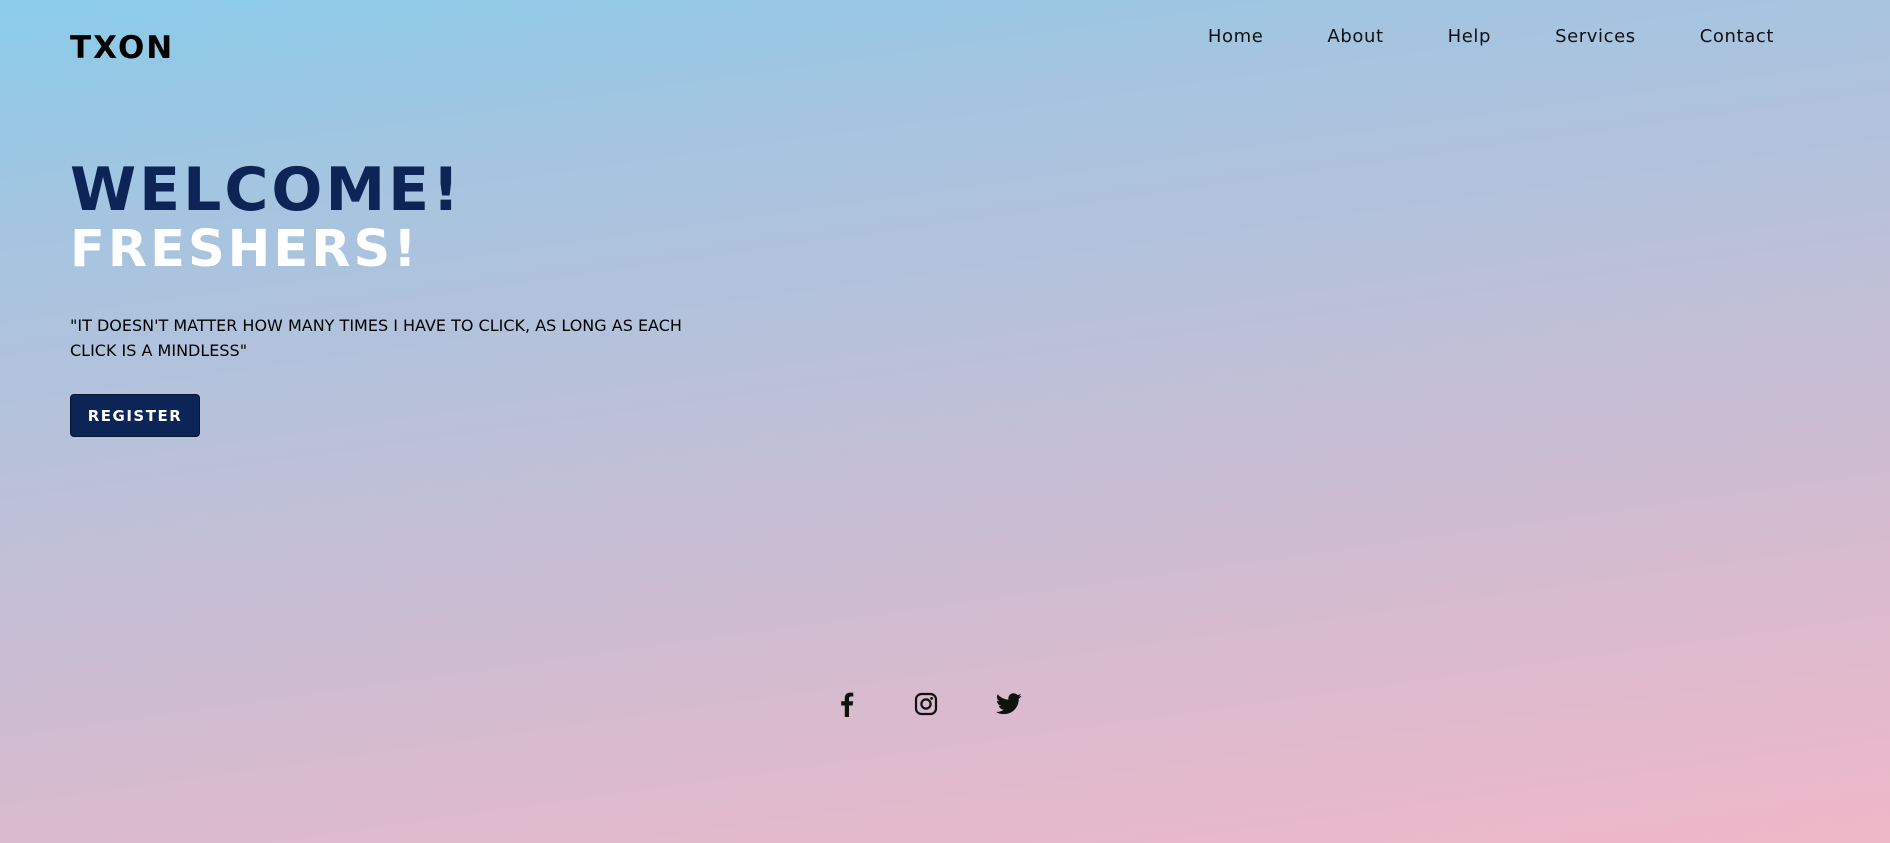 The image size is (1890, 843). I want to click on site-logo: TXON, so click(122, 48).